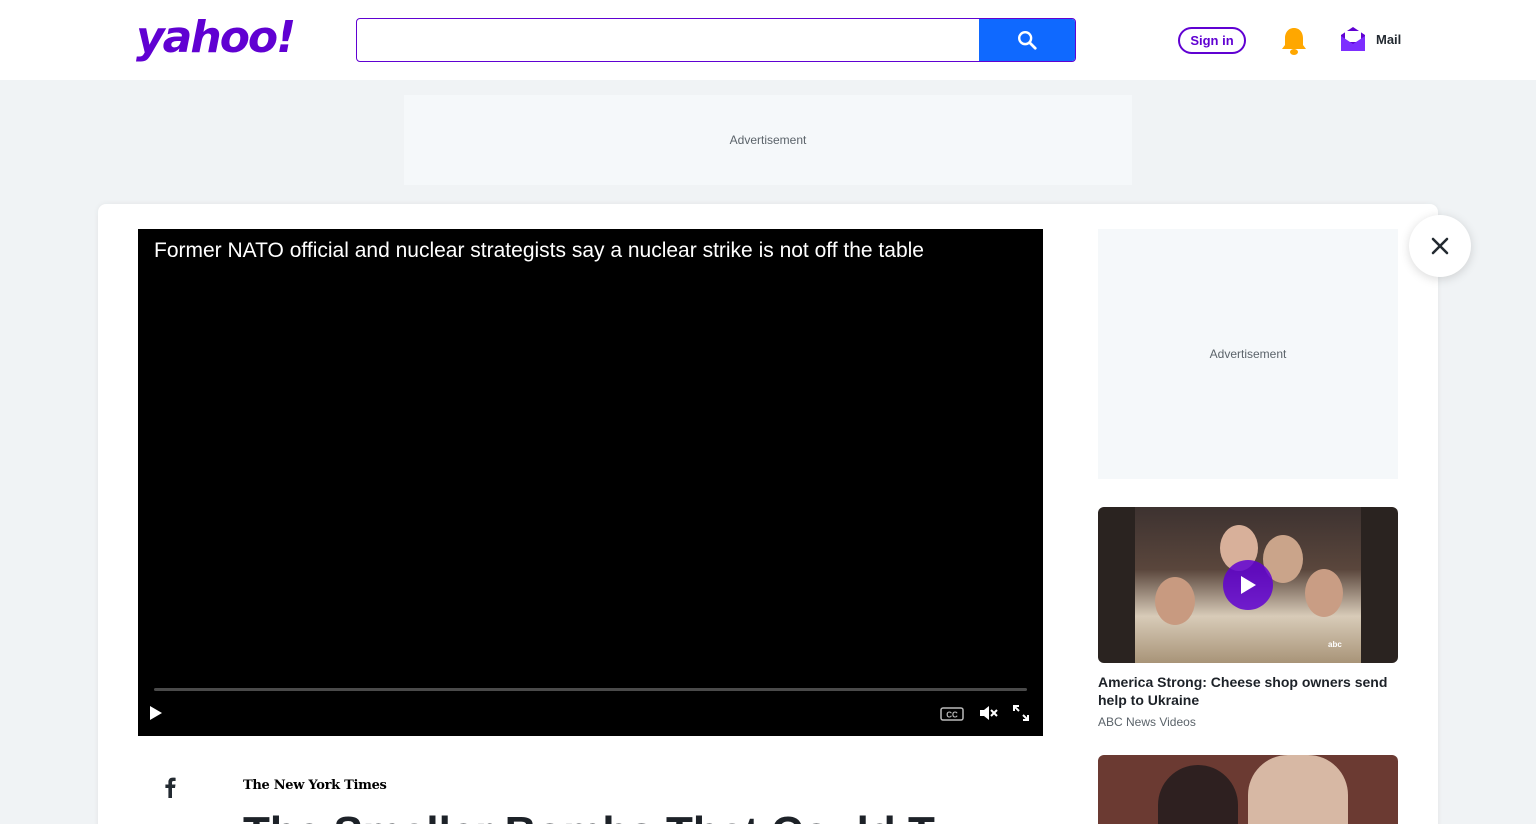 The image size is (1536, 824). I want to click on svg-text: CC, so click(952, 715).